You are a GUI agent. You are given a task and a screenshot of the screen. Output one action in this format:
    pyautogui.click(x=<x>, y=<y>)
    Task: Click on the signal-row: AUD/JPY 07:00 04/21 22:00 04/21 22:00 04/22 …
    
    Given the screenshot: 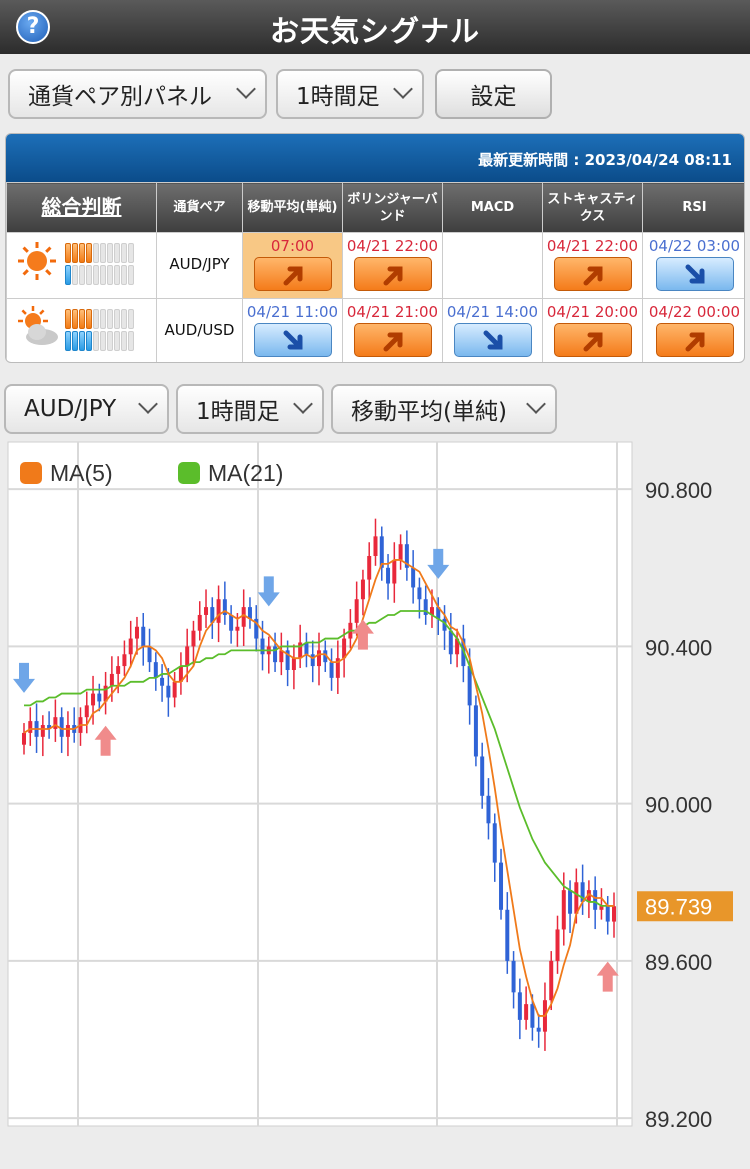 What is the action you would take?
    pyautogui.click(x=375, y=265)
    